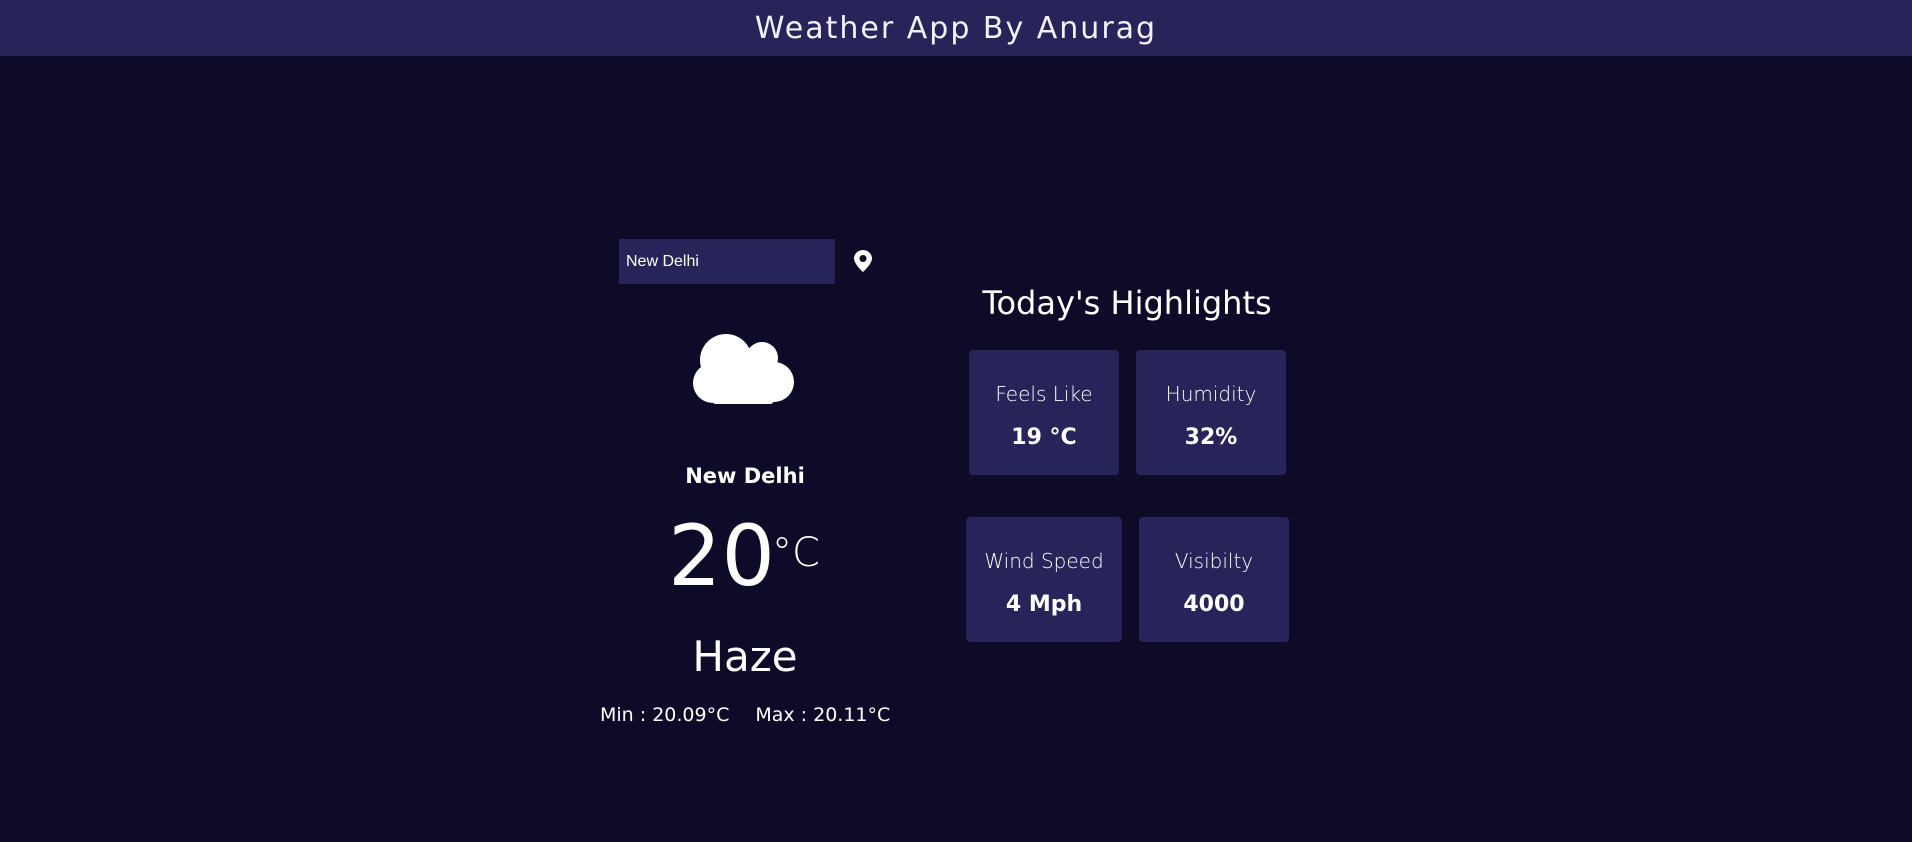 The image size is (1912, 842). I want to click on min-temperature: Min : 20.09°C, so click(665, 715).